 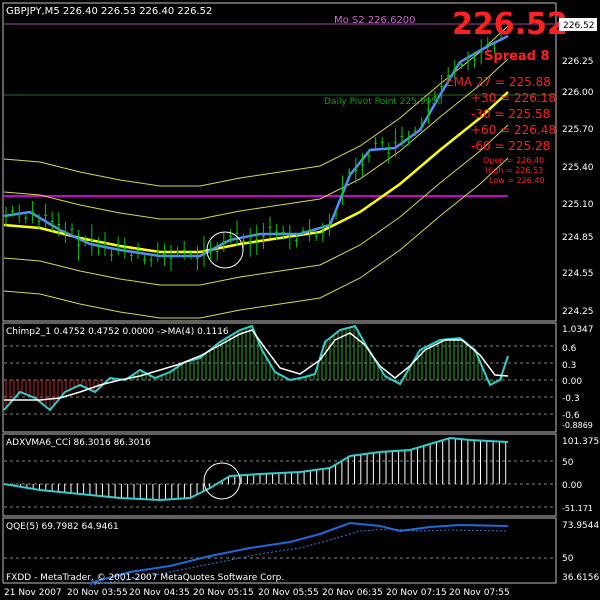 What do you see at coordinates (33, 593) in the screenshot?
I see `time-axis-label: 21 Nov 2007` at bounding box center [33, 593].